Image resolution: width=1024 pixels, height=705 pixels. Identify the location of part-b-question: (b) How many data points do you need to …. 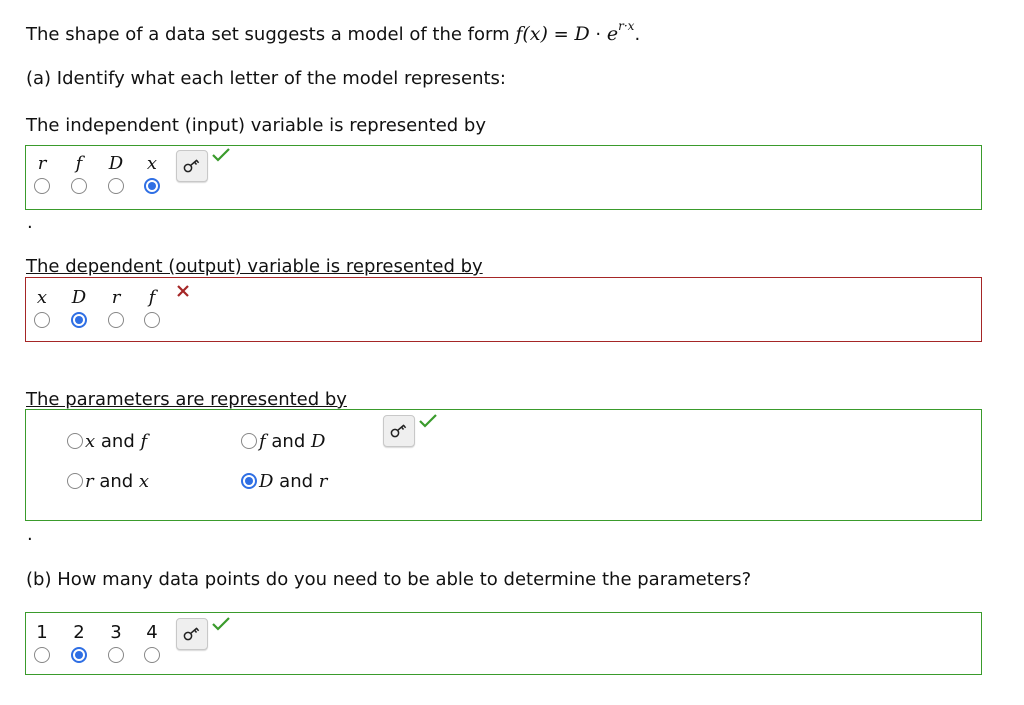
(389, 579).